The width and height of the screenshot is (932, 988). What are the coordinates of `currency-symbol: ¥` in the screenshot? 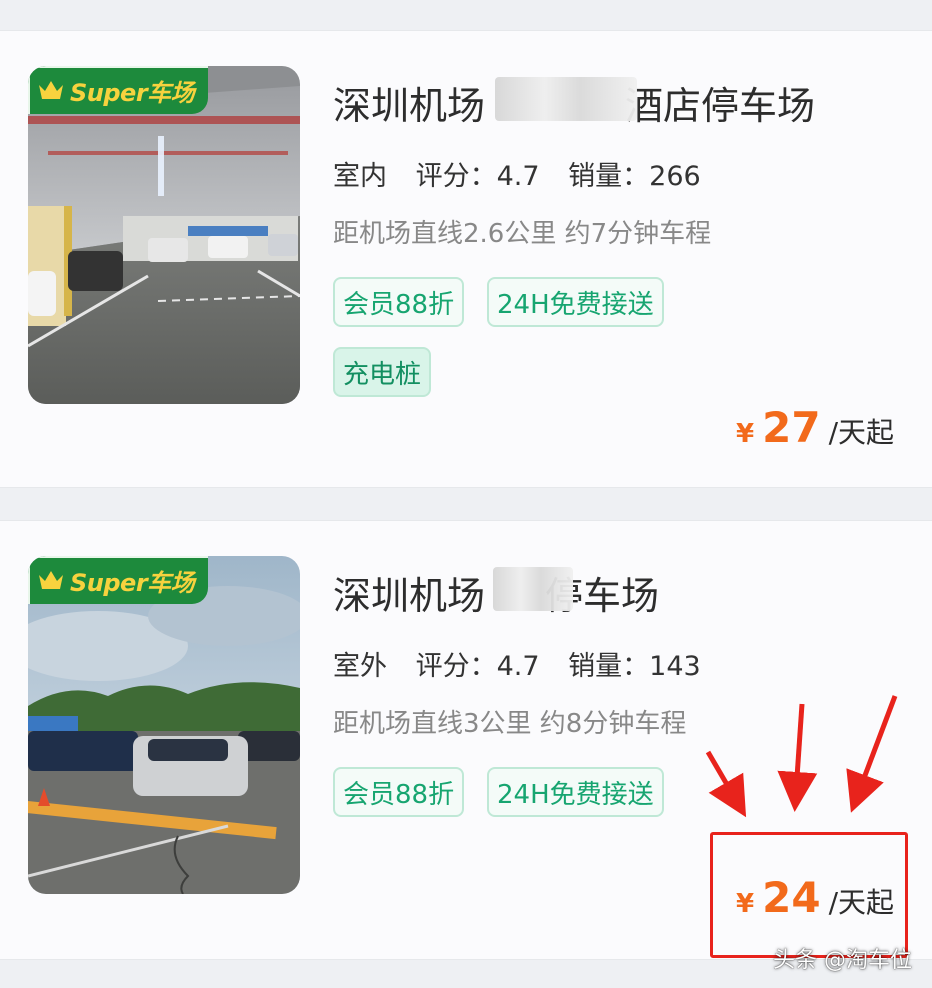 It's located at (745, 434).